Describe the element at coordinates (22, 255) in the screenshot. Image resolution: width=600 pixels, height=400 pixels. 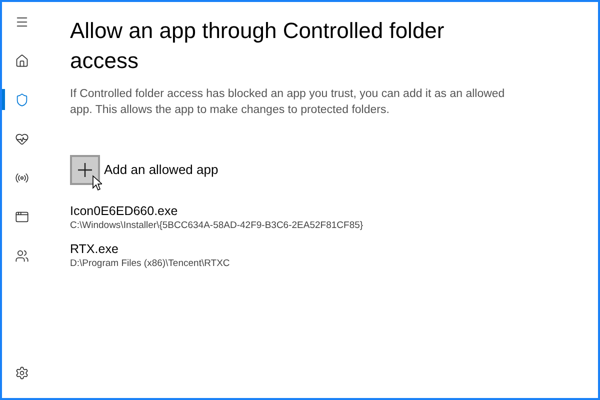
I see `people-icon` at that location.